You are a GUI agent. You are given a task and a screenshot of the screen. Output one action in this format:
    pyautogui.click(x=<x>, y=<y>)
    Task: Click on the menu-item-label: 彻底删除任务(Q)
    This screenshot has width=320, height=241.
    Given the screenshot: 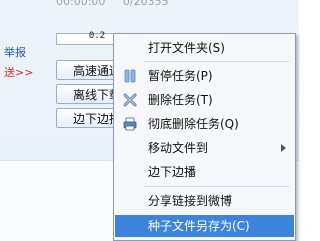 What is the action you would take?
    pyautogui.click(x=193, y=124)
    